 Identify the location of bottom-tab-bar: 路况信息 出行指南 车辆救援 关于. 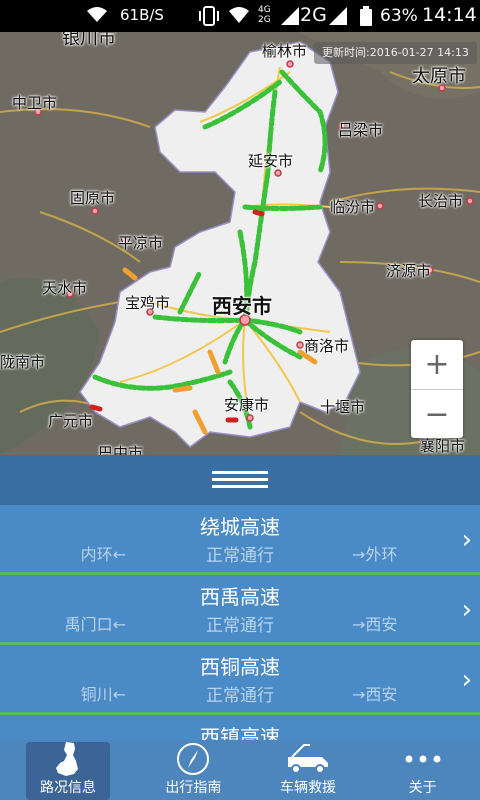
(240, 770).